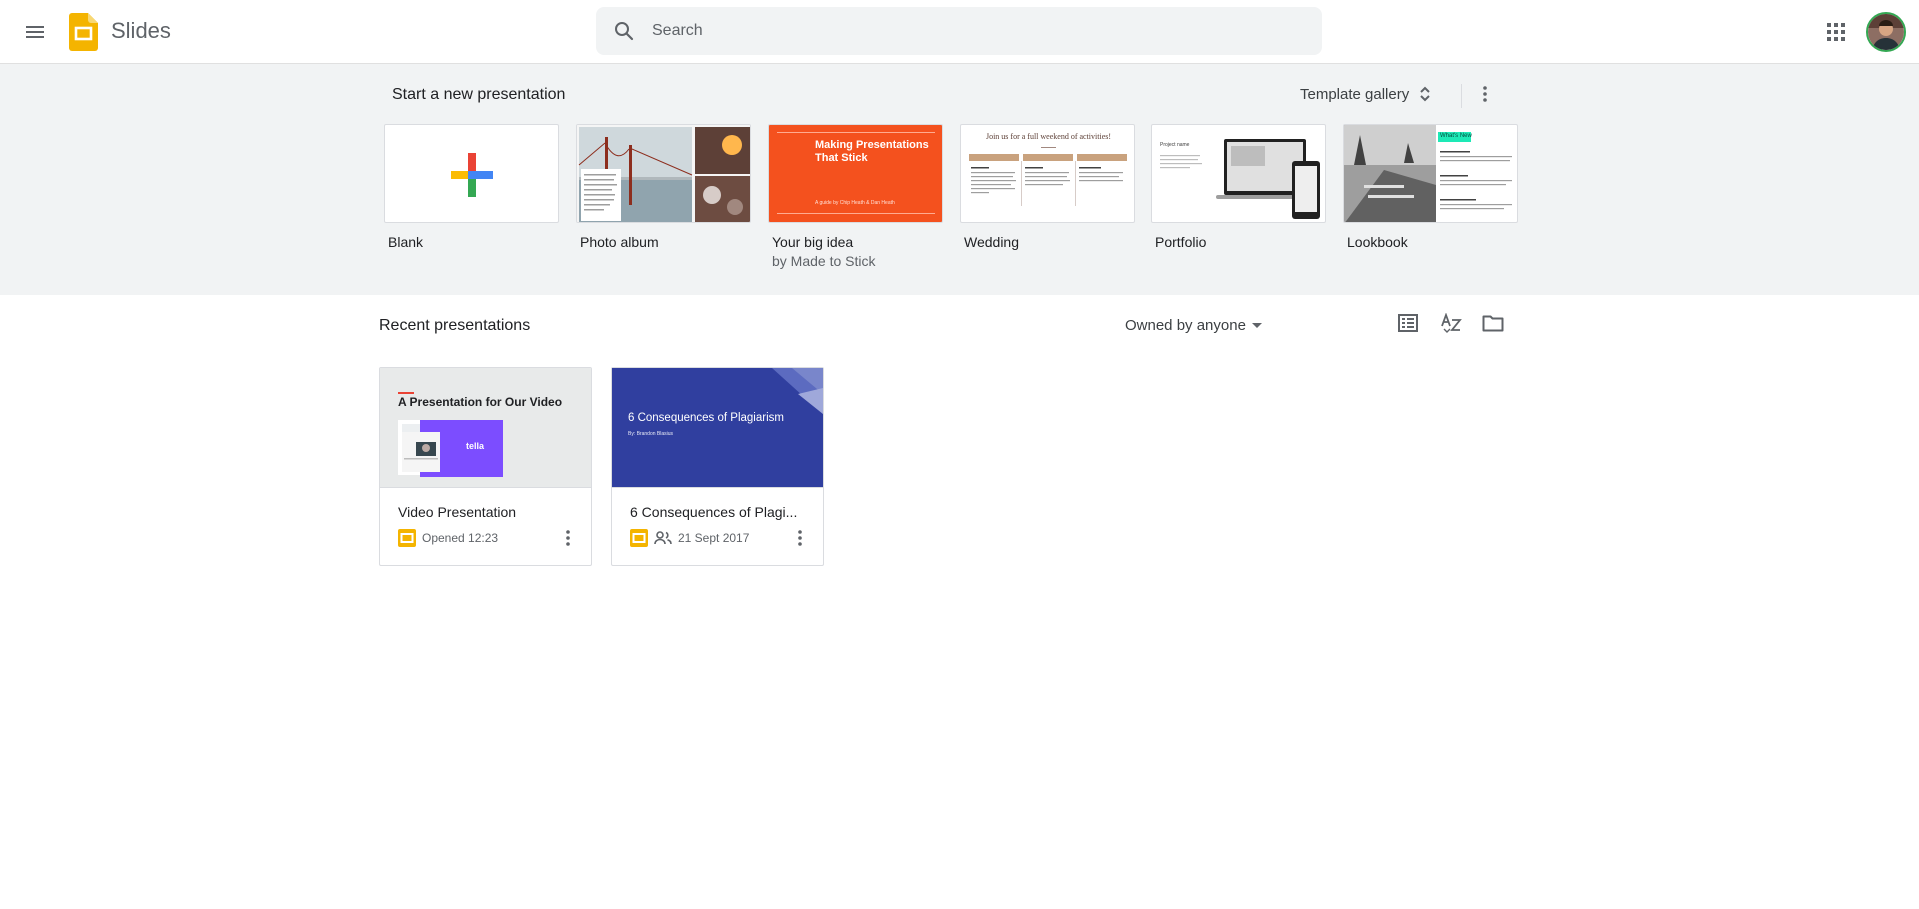 The image size is (1919, 909). I want to click on wedding-preview, so click(1048, 176).